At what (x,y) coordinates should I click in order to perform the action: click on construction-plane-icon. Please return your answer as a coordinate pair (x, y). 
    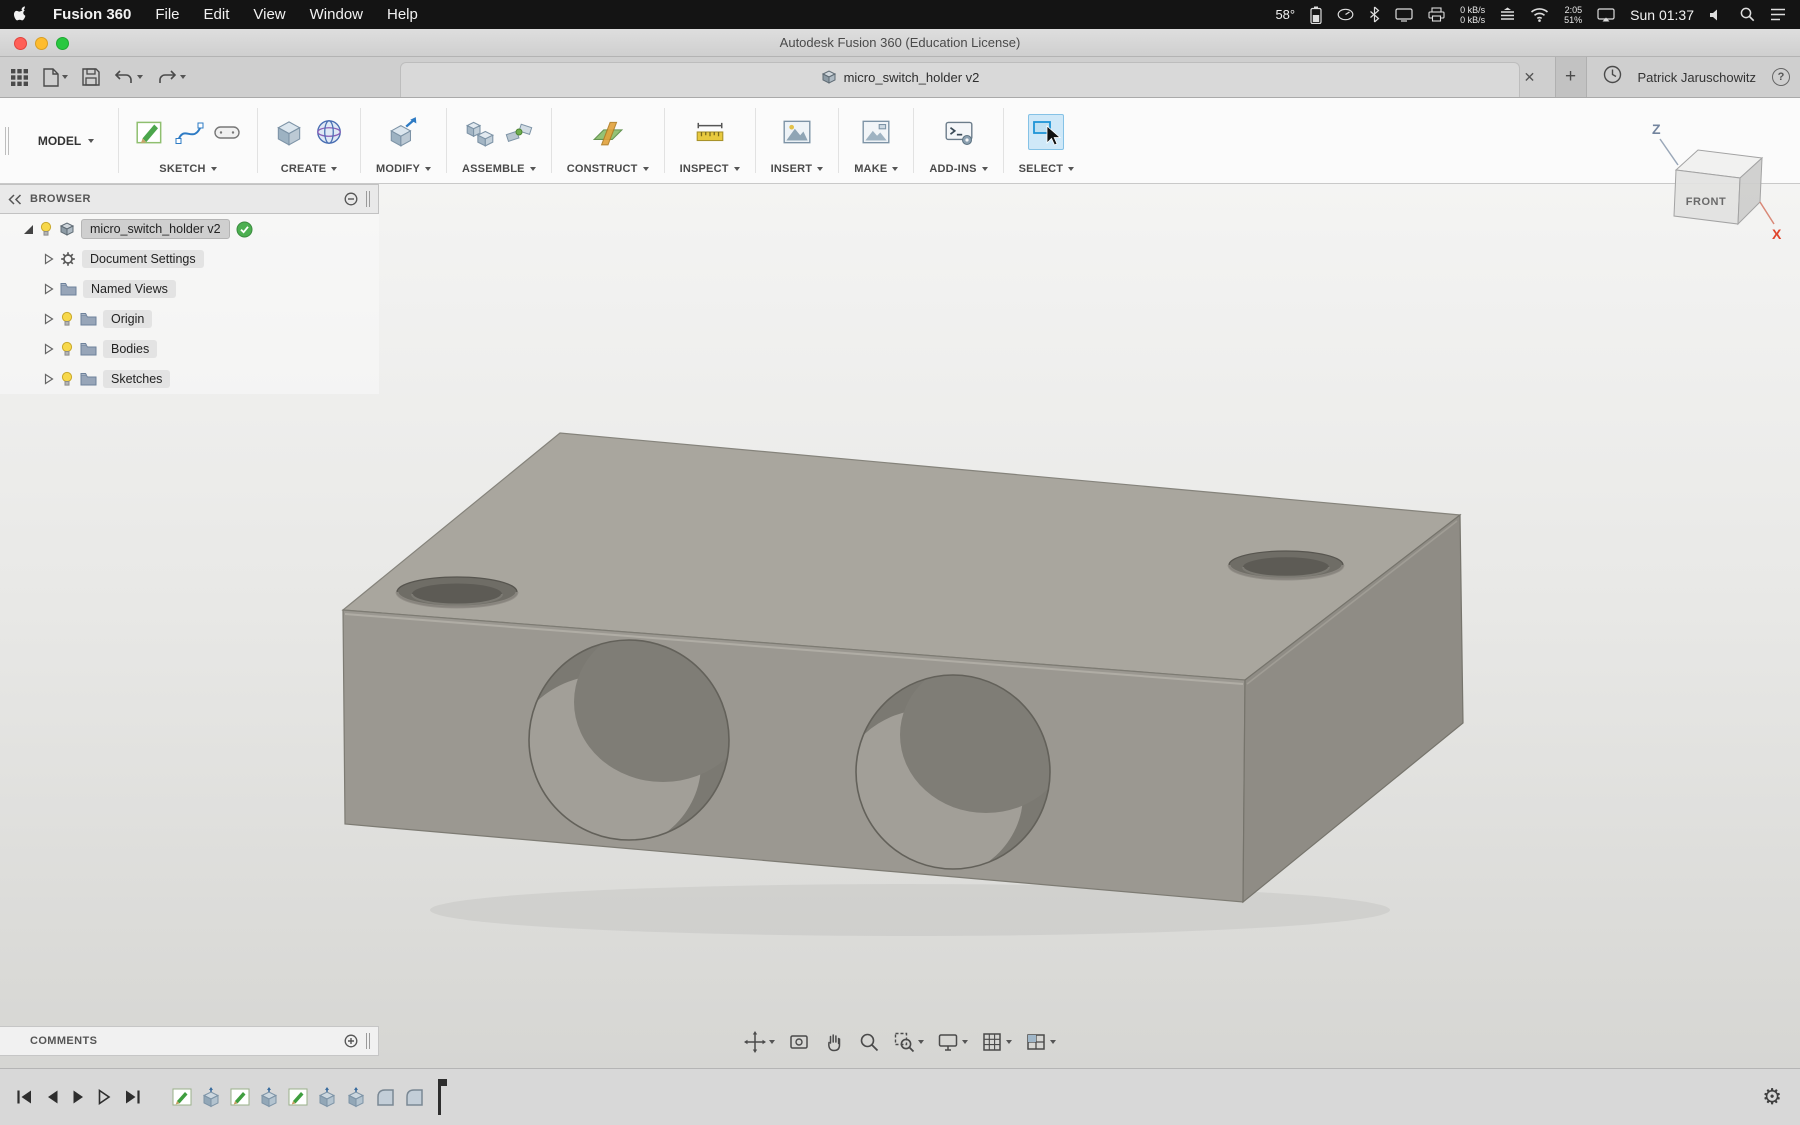
    Looking at the image, I should click on (608, 132).